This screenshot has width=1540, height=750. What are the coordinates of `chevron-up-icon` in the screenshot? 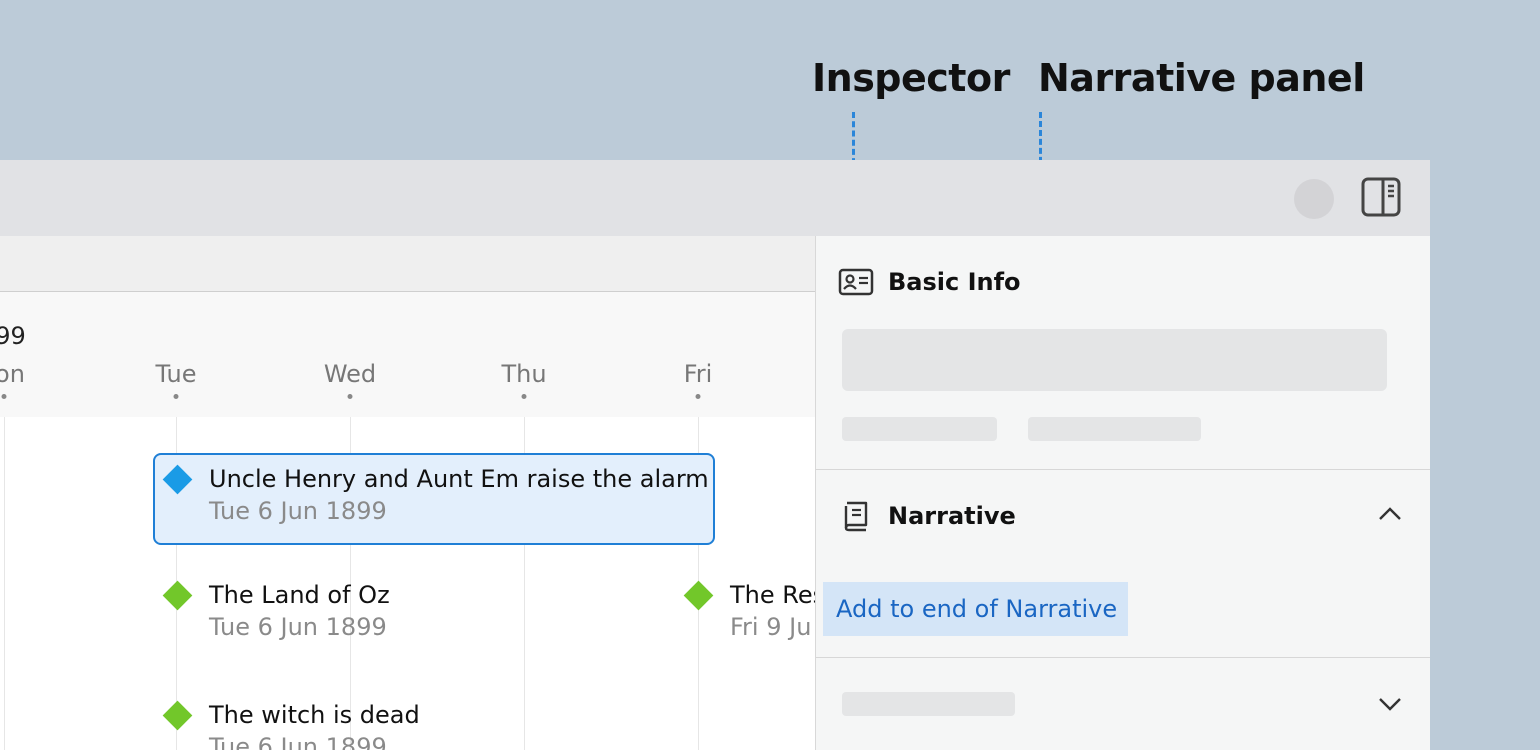 It's located at (1390, 516).